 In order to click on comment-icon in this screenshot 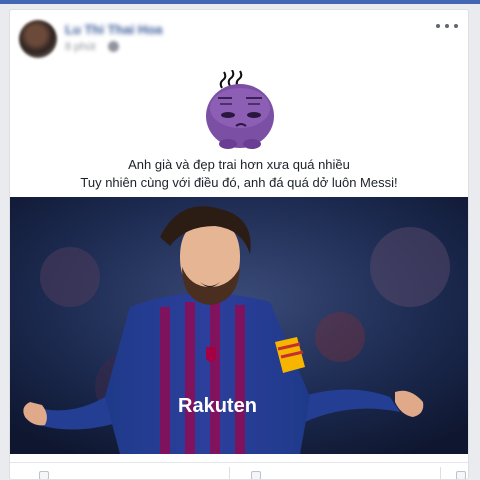, I will do `click(256, 475)`.